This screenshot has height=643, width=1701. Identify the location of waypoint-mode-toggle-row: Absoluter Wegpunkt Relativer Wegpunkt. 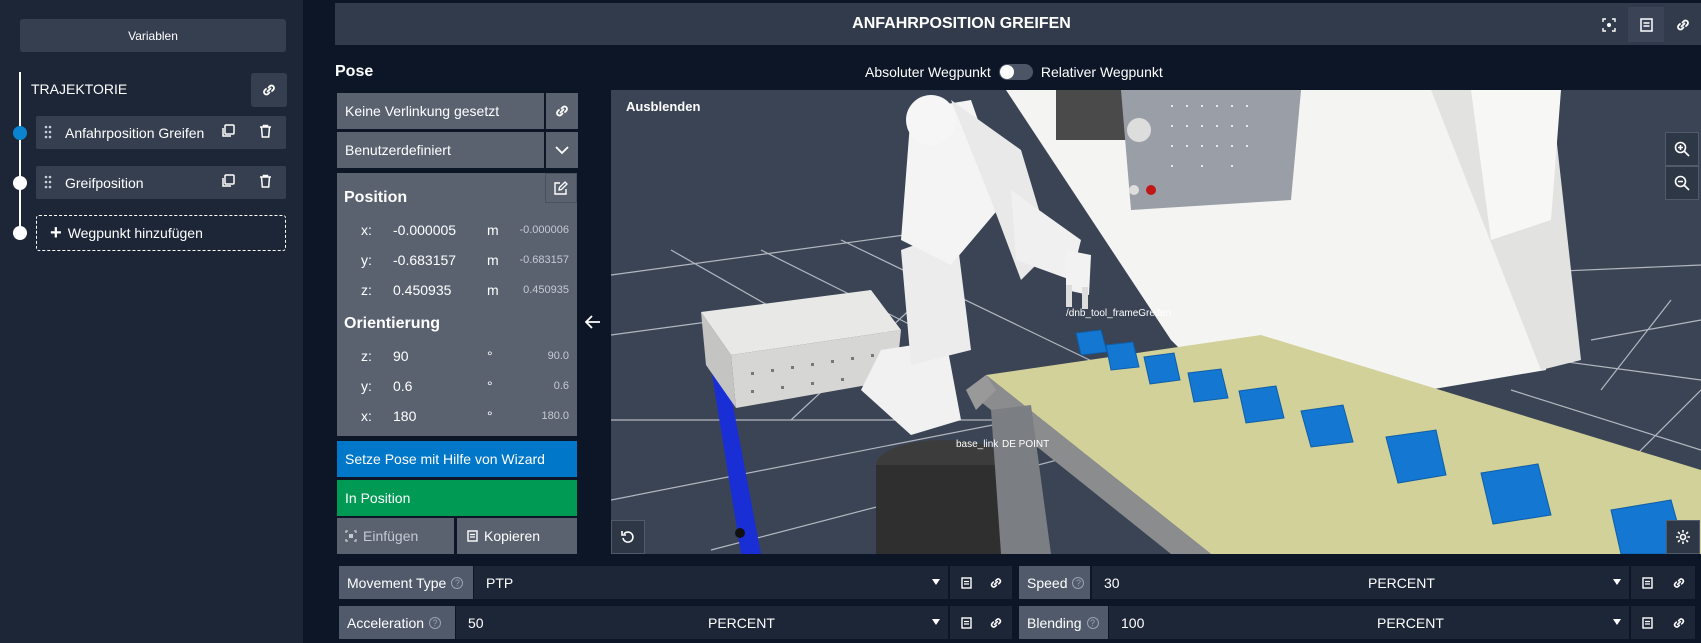
(1014, 72).